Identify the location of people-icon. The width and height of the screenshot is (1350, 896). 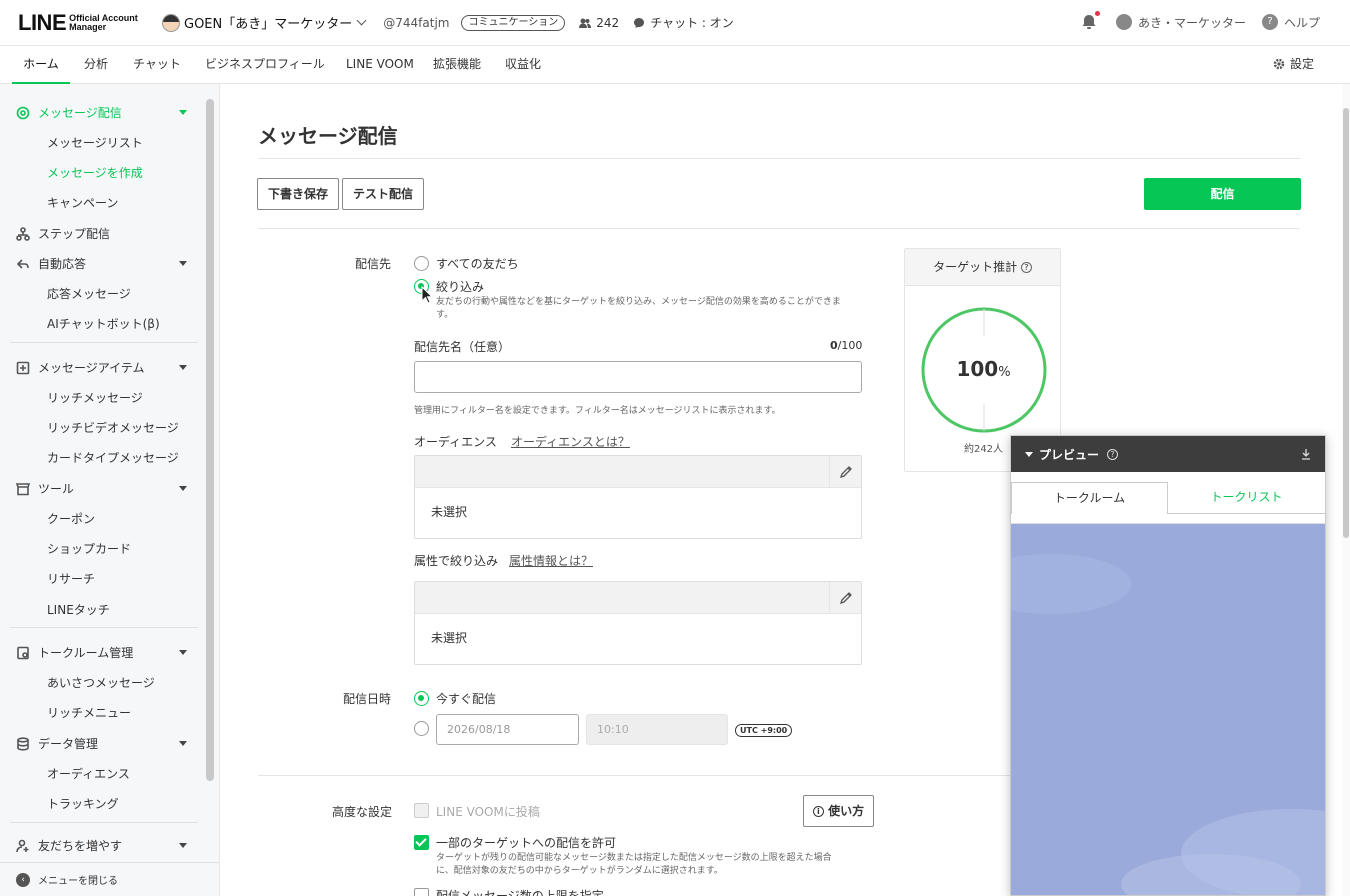
(585, 23).